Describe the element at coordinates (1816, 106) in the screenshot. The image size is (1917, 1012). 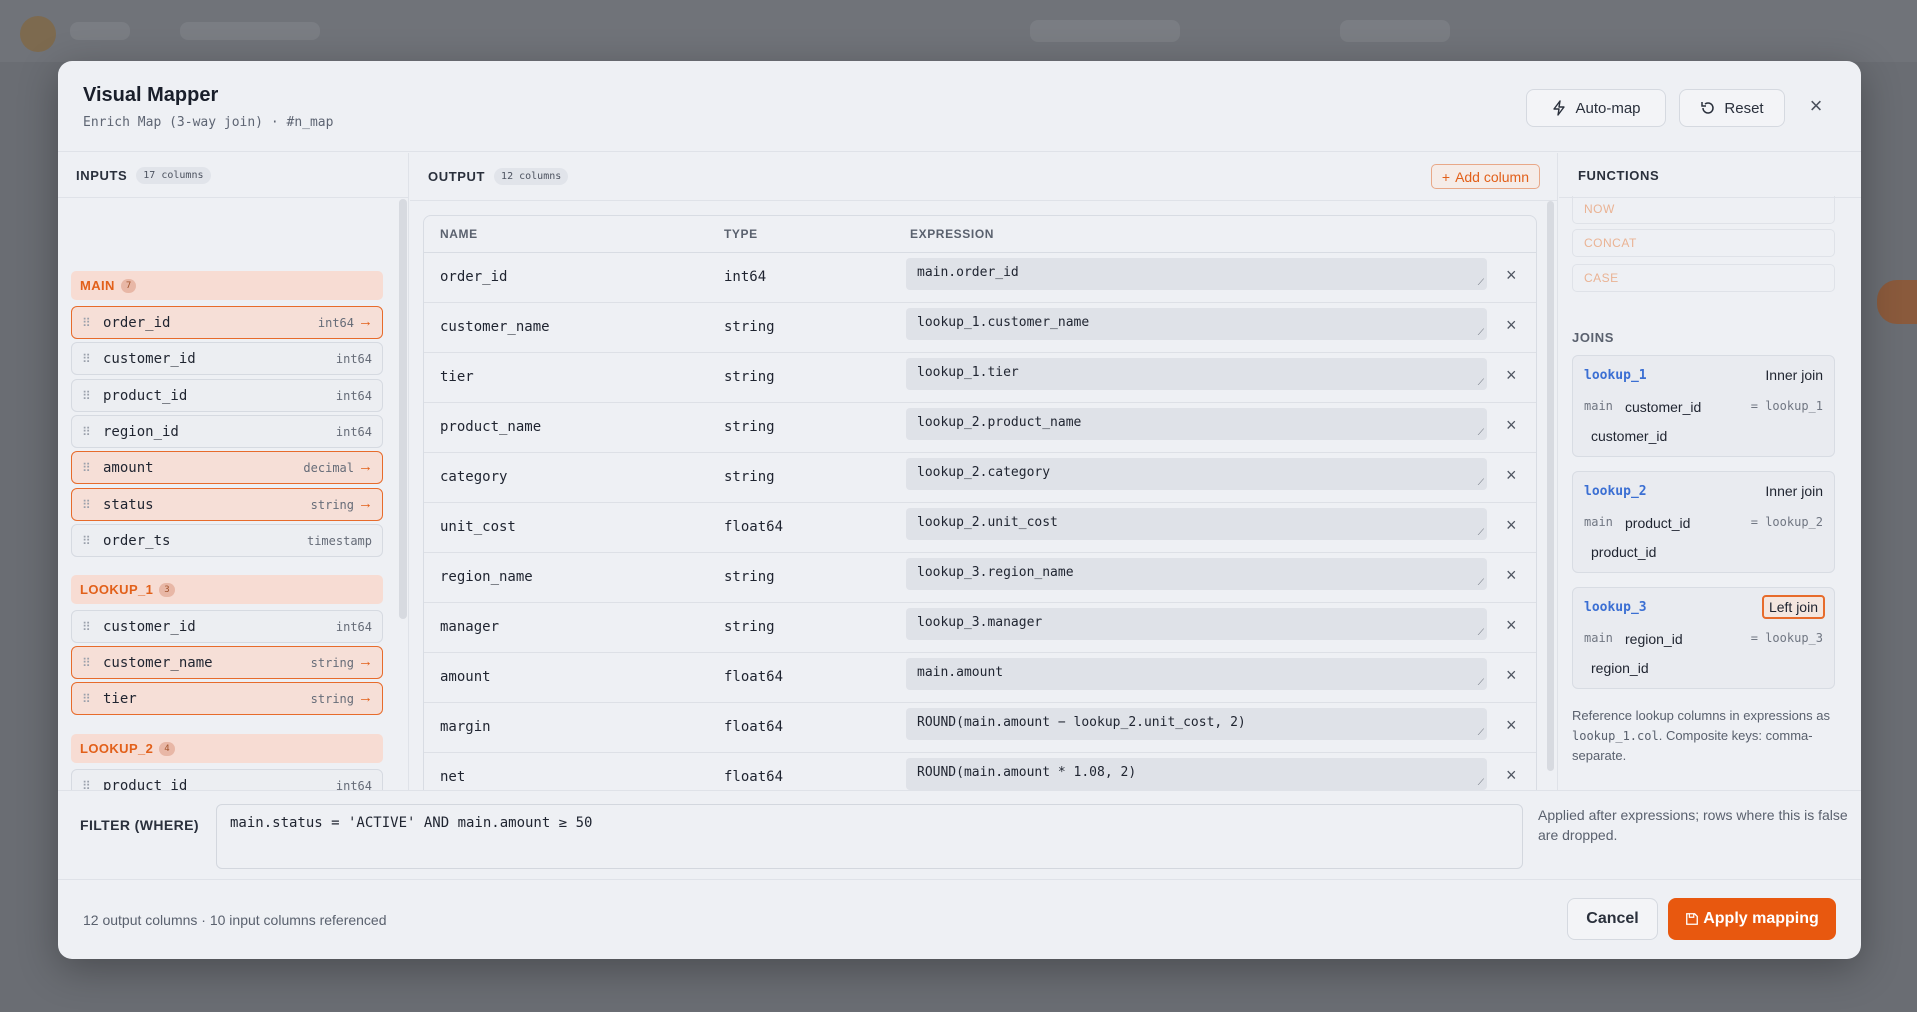
I see `close-icon: ×` at that location.